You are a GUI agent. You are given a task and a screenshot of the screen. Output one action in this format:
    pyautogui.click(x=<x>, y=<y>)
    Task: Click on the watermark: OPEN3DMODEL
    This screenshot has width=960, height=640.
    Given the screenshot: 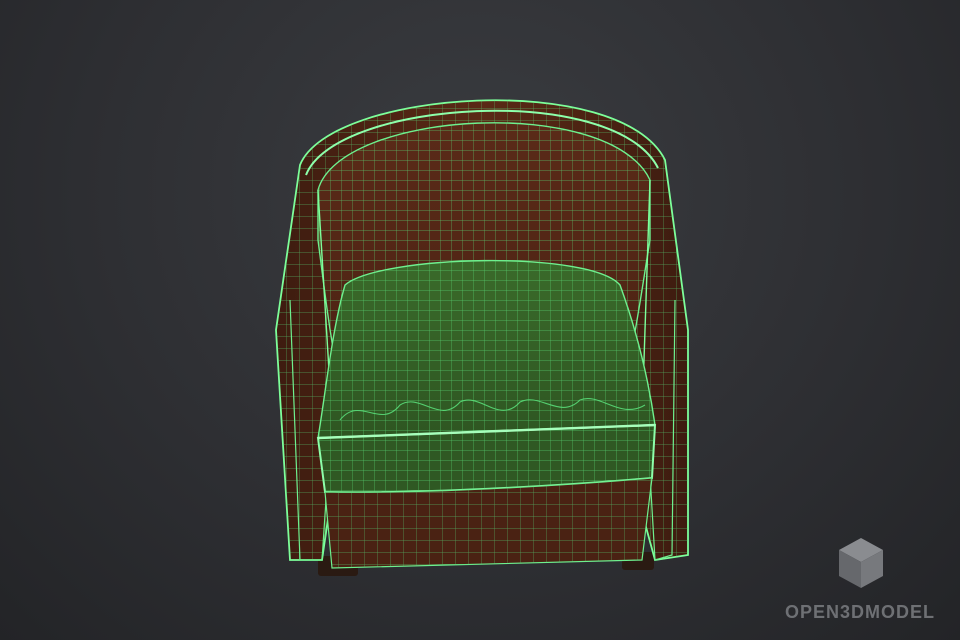 What is the action you would take?
    pyautogui.click(x=860, y=581)
    